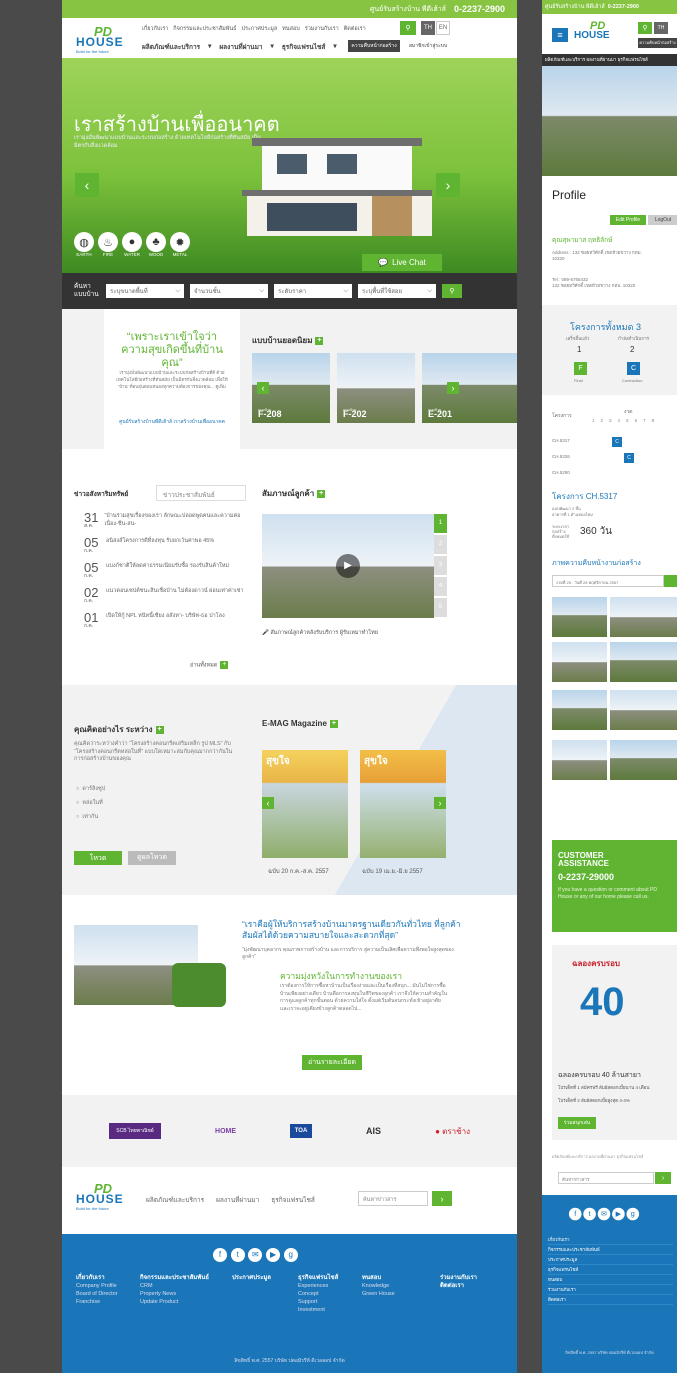 The height and width of the screenshot is (1373, 677). What do you see at coordinates (304, 47) in the screenshot?
I see `nav-franchise: ธุรกิจแฟรนไชส์` at bounding box center [304, 47].